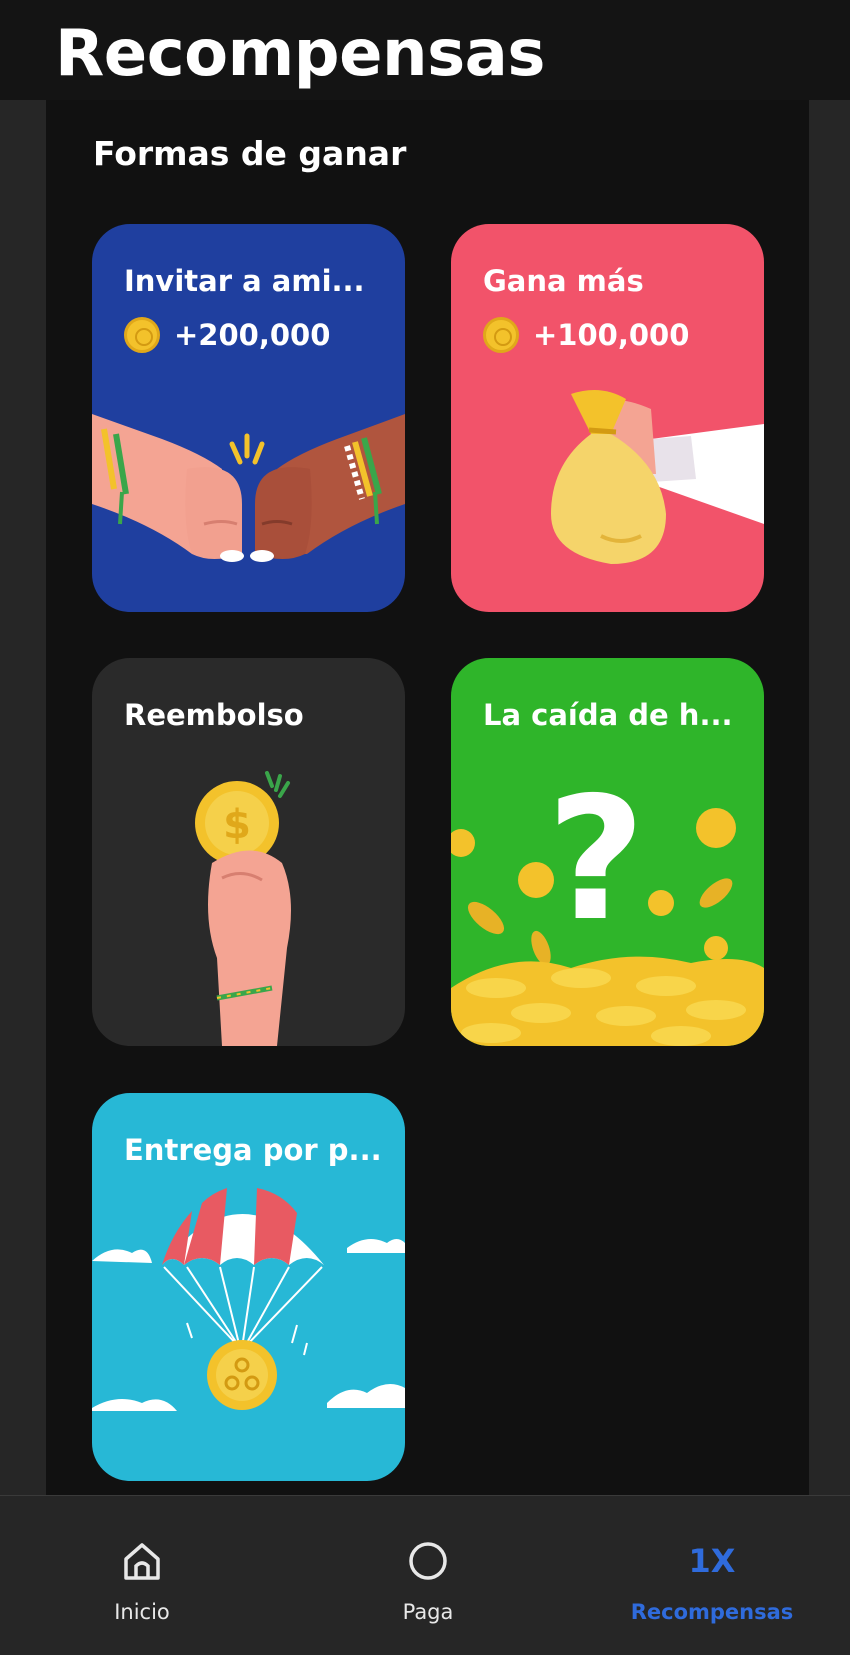  I want to click on top-bar: Recompensas, so click(425, 50).